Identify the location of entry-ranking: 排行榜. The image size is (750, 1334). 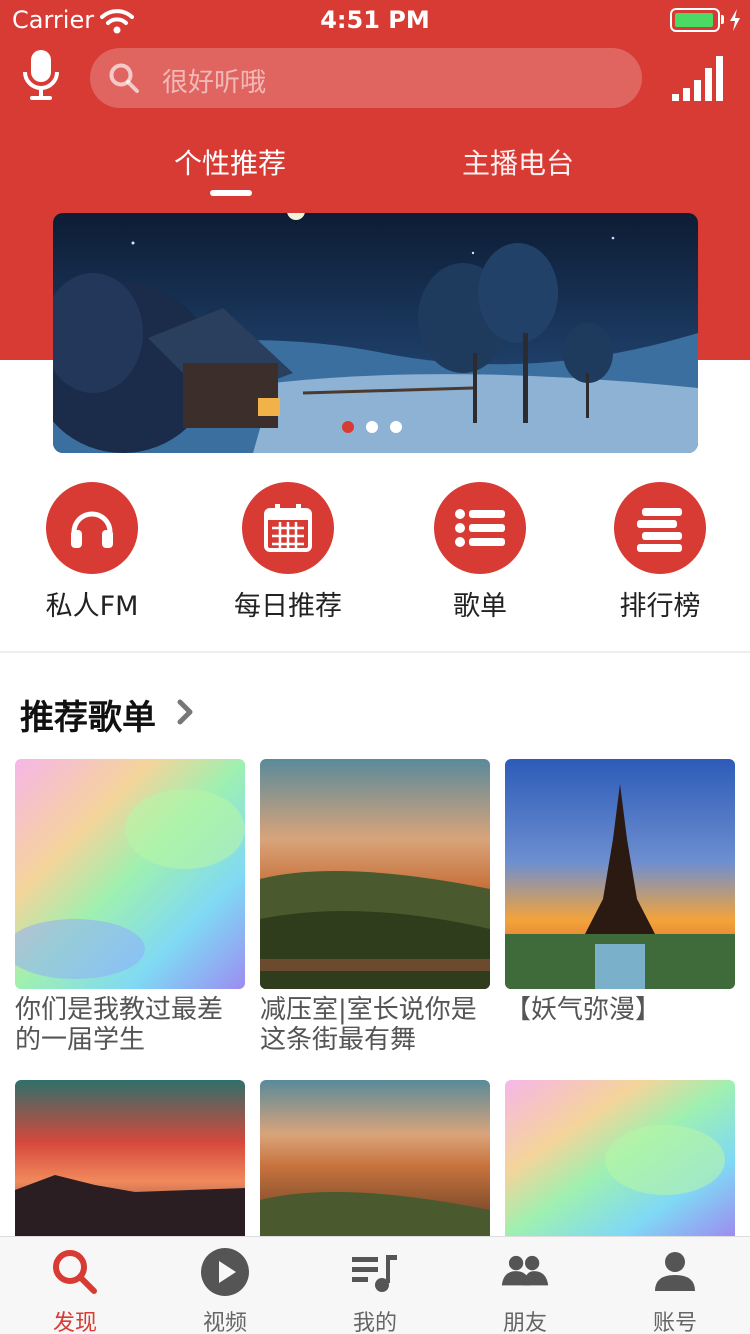
(660, 552).